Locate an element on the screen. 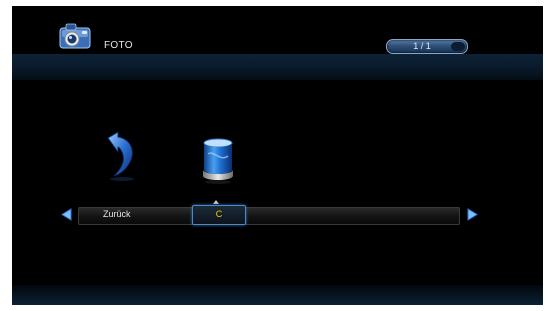  back-arrow-icon is located at coordinates (120, 156).